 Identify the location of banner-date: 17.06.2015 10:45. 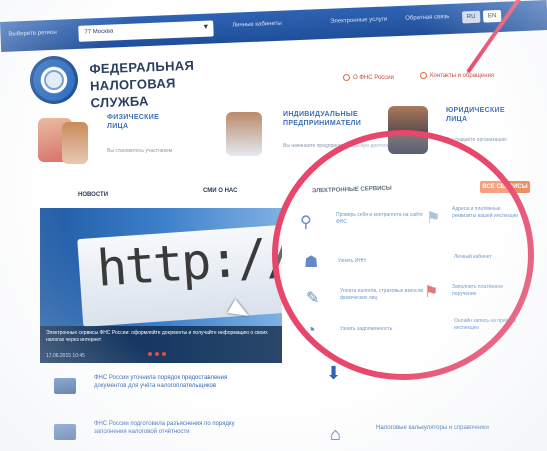
(65, 356).